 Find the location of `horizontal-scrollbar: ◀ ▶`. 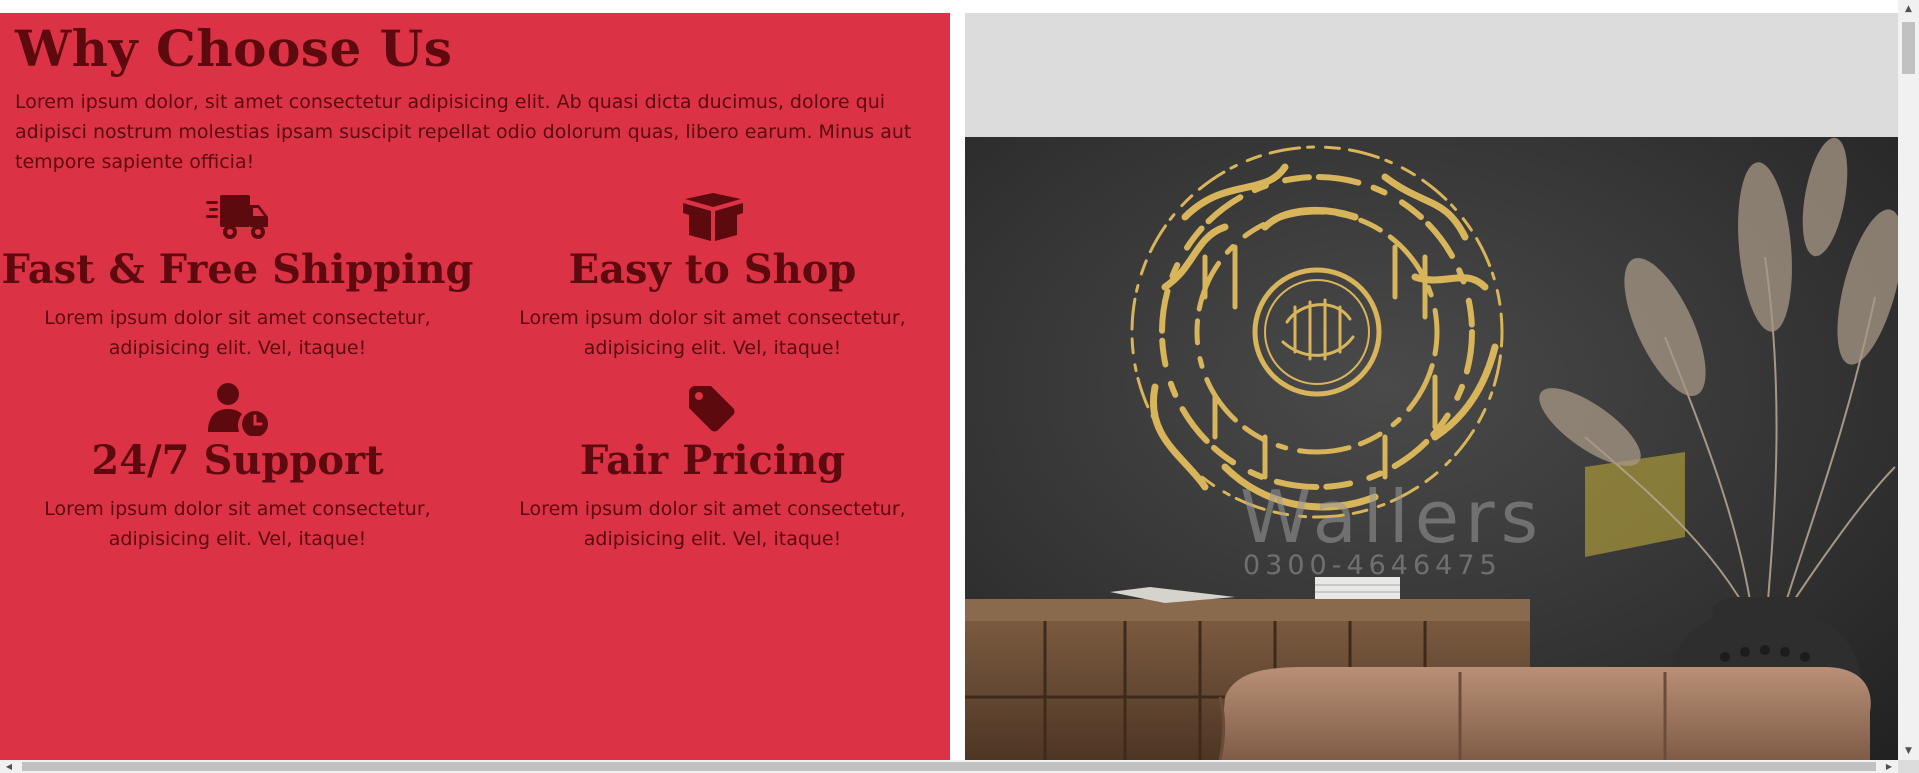

horizontal-scrollbar: ◀ ▶ is located at coordinates (949, 766).